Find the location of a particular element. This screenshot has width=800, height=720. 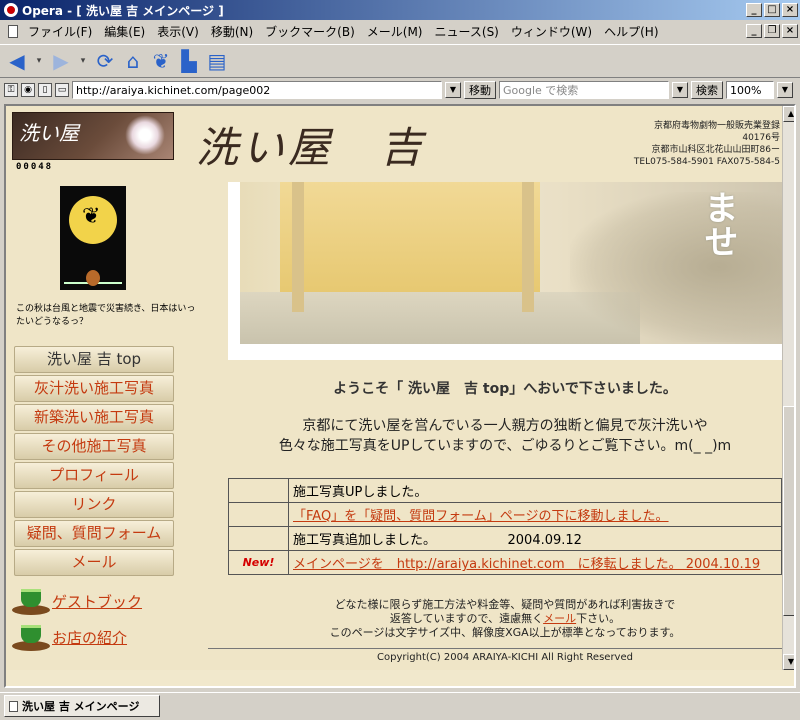

footer-text: 下さい。 is located at coordinates (598, 618).